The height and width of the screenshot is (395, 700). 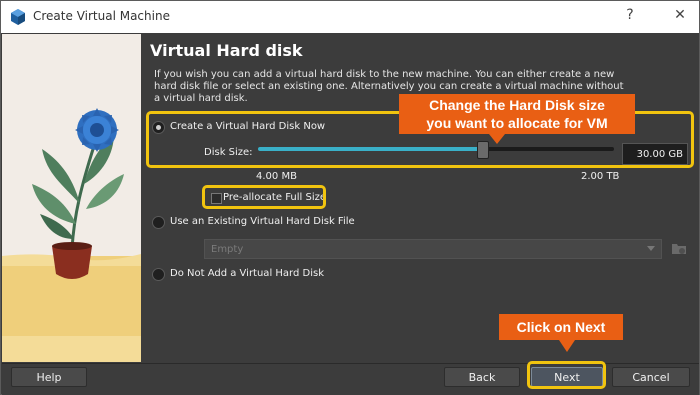 I want to click on use-existing-disk-label: Use an Existing Virtual Hard Disk File, so click(x=262, y=221).